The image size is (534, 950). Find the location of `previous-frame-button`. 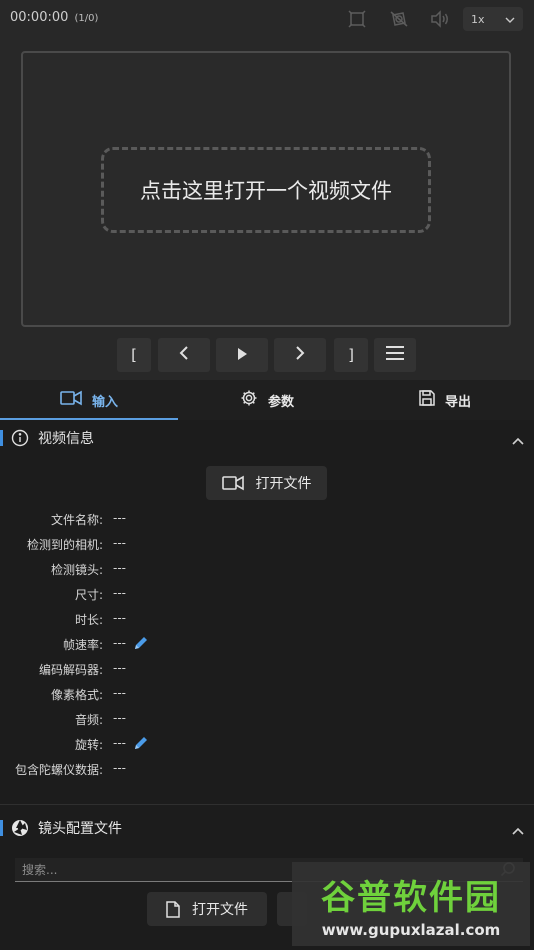

previous-frame-button is located at coordinates (184, 355).